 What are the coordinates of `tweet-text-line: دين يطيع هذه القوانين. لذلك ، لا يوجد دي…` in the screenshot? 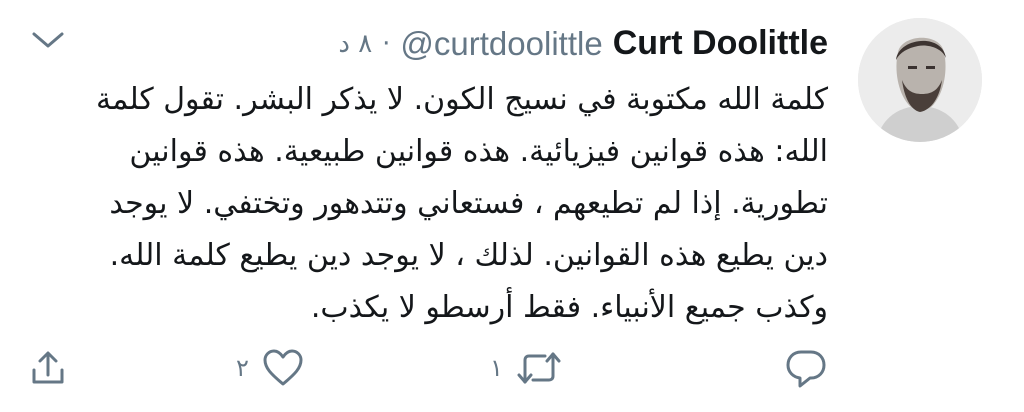 It's located at (468, 255).